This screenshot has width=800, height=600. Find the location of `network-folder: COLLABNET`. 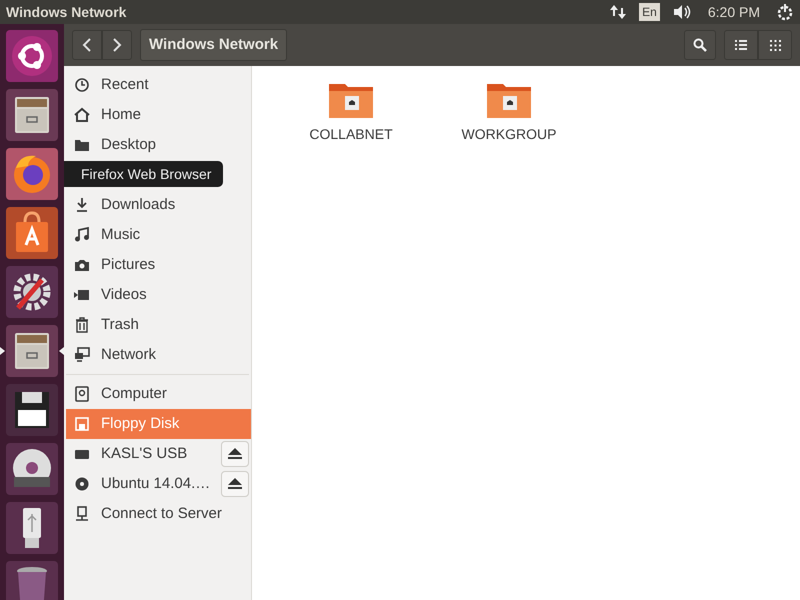

network-folder: COLLABNET is located at coordinates (351, 112).